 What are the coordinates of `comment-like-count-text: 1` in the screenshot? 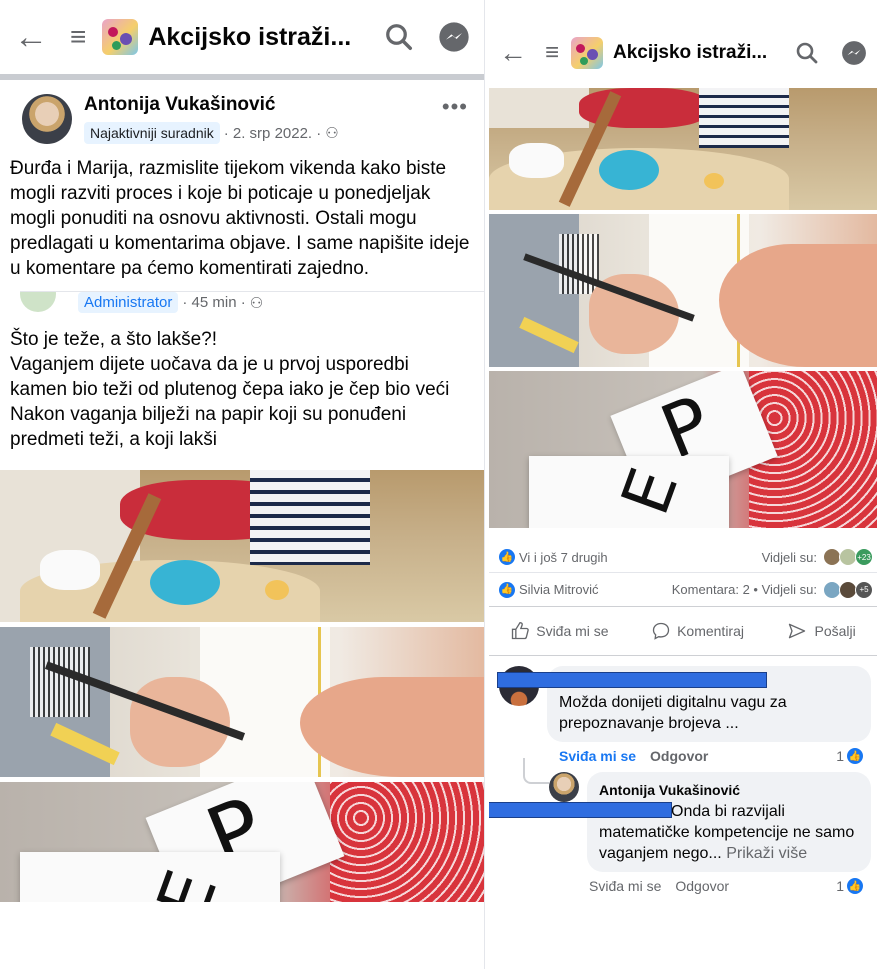 It's located at (840, 756).